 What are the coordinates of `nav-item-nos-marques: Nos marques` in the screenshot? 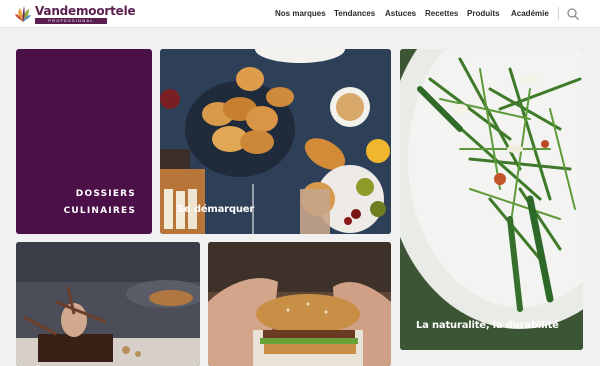 It's located at (300, 13).